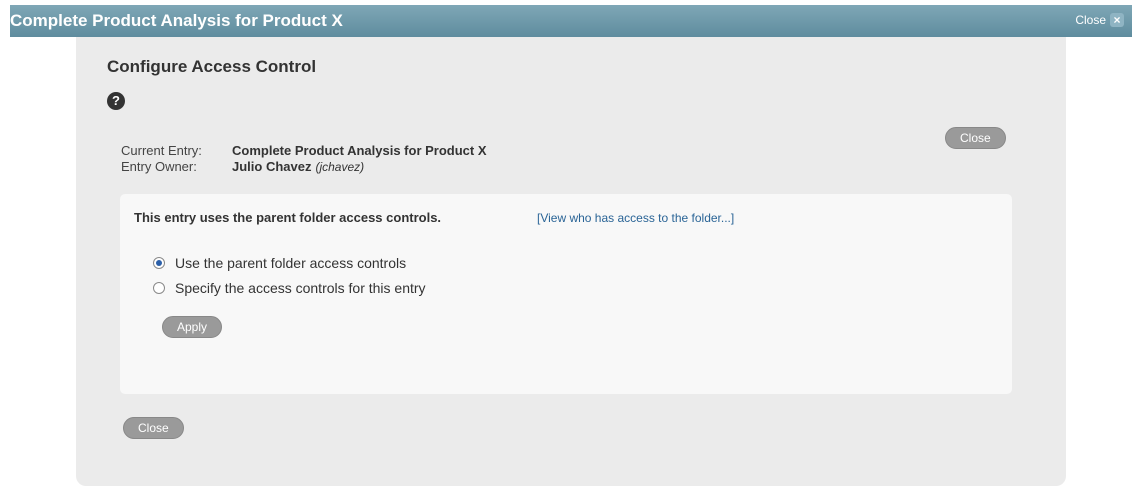 This screenshot has height=487, width=1132. Describe the element at coordinates (272, 166) in the screenshot. I see `entry-owner-name: Julio Chavez` at that location.